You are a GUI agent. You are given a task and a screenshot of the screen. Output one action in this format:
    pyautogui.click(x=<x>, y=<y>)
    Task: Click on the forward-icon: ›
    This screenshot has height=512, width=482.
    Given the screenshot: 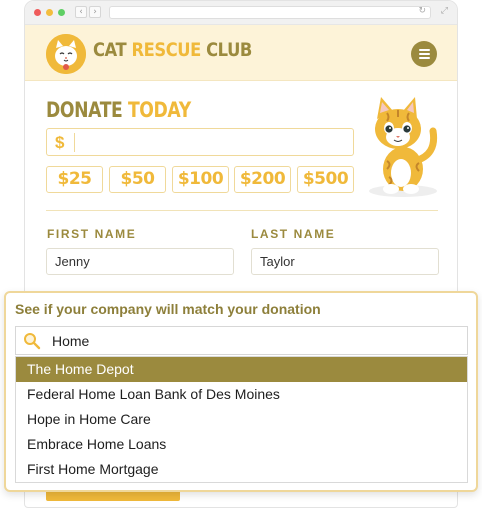 What is the action you would take?
    pyautogui.click(x=95, y=12)
    